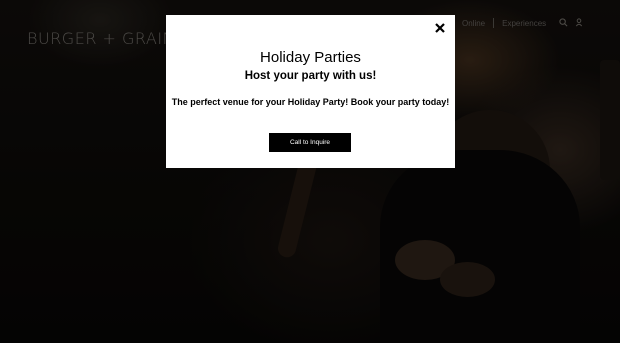 This screenshot has width=620, height=343. I want to click on modal-title: Holiday Parties, so click(310, 57).